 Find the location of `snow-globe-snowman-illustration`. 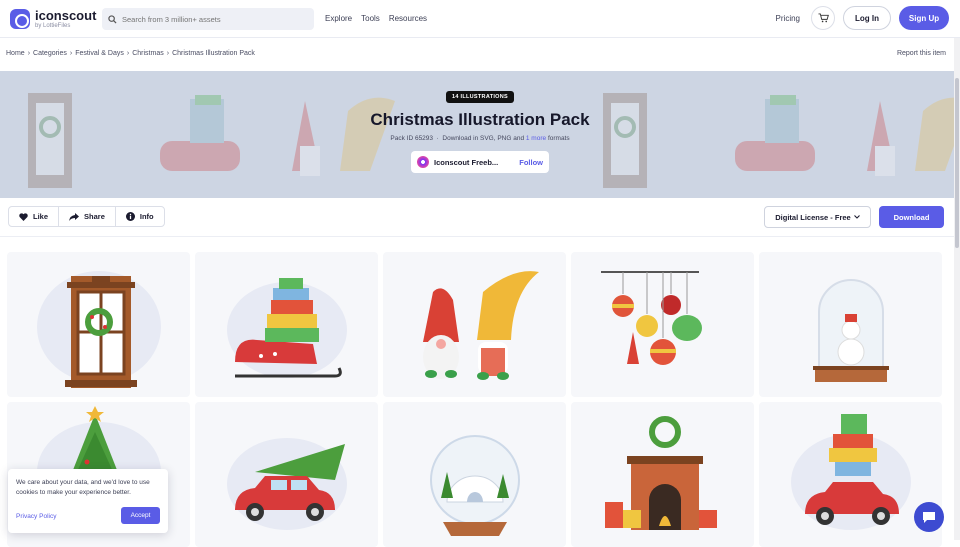

snow-globe-snowman-illustration is located at coordinates (851, 330).